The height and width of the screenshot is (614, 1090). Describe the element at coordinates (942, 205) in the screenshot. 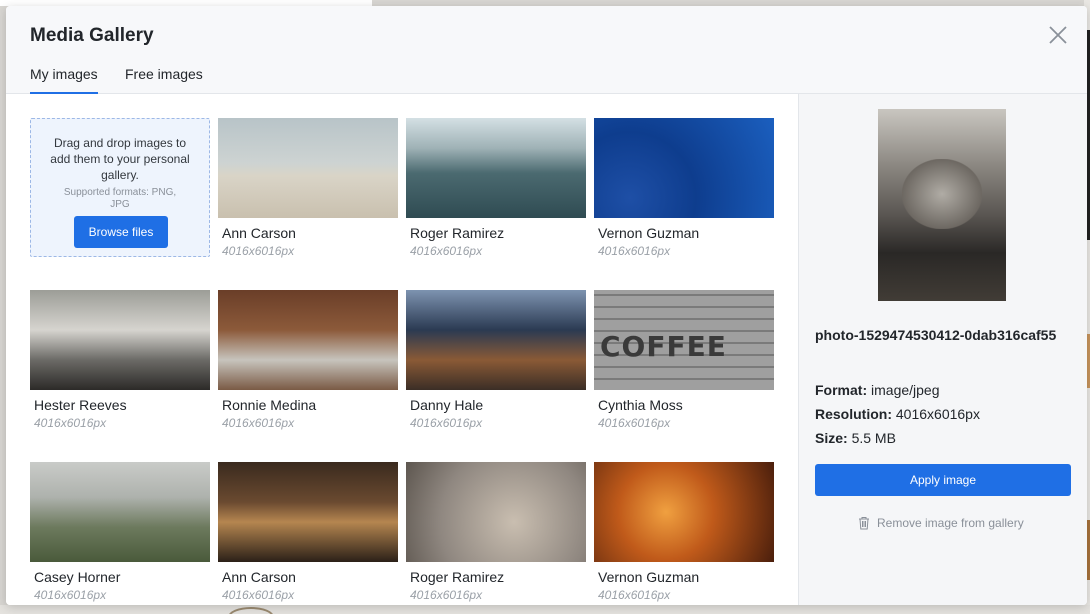

I see `image-preview` at that location.